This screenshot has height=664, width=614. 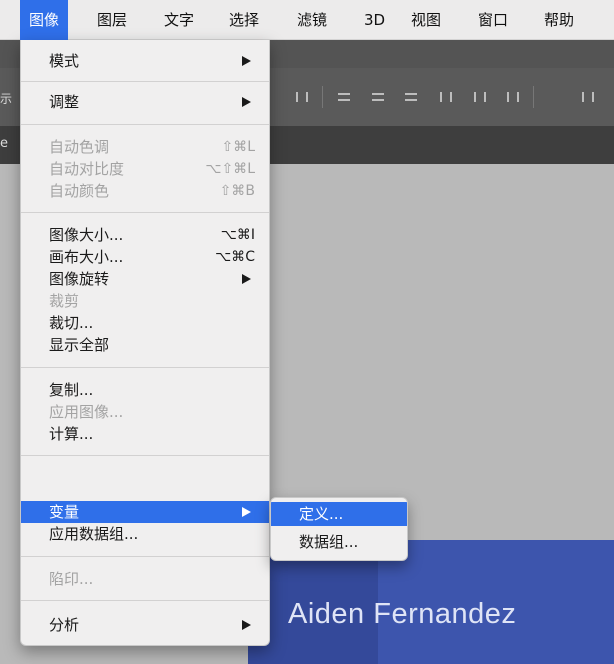 I want to click on menu-item-label: 裁剪, so click(x=64, y=301).